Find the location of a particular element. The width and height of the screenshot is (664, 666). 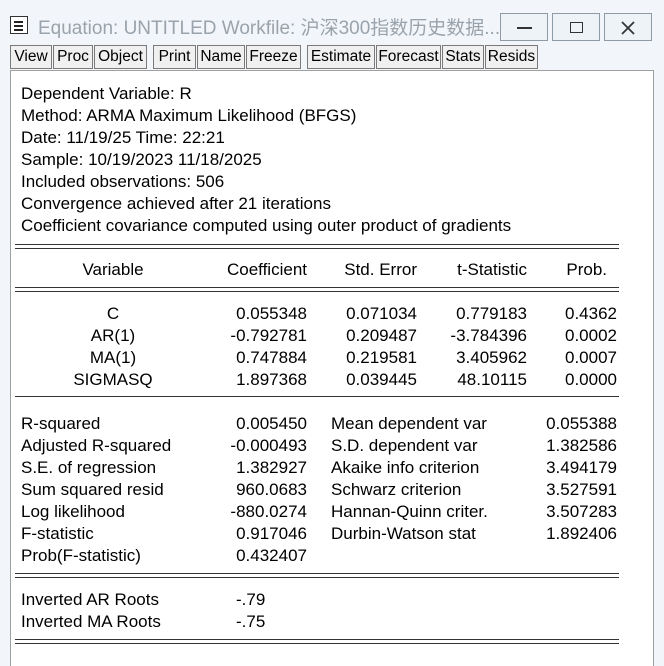

close-icon is located at coordinates (628, 28).